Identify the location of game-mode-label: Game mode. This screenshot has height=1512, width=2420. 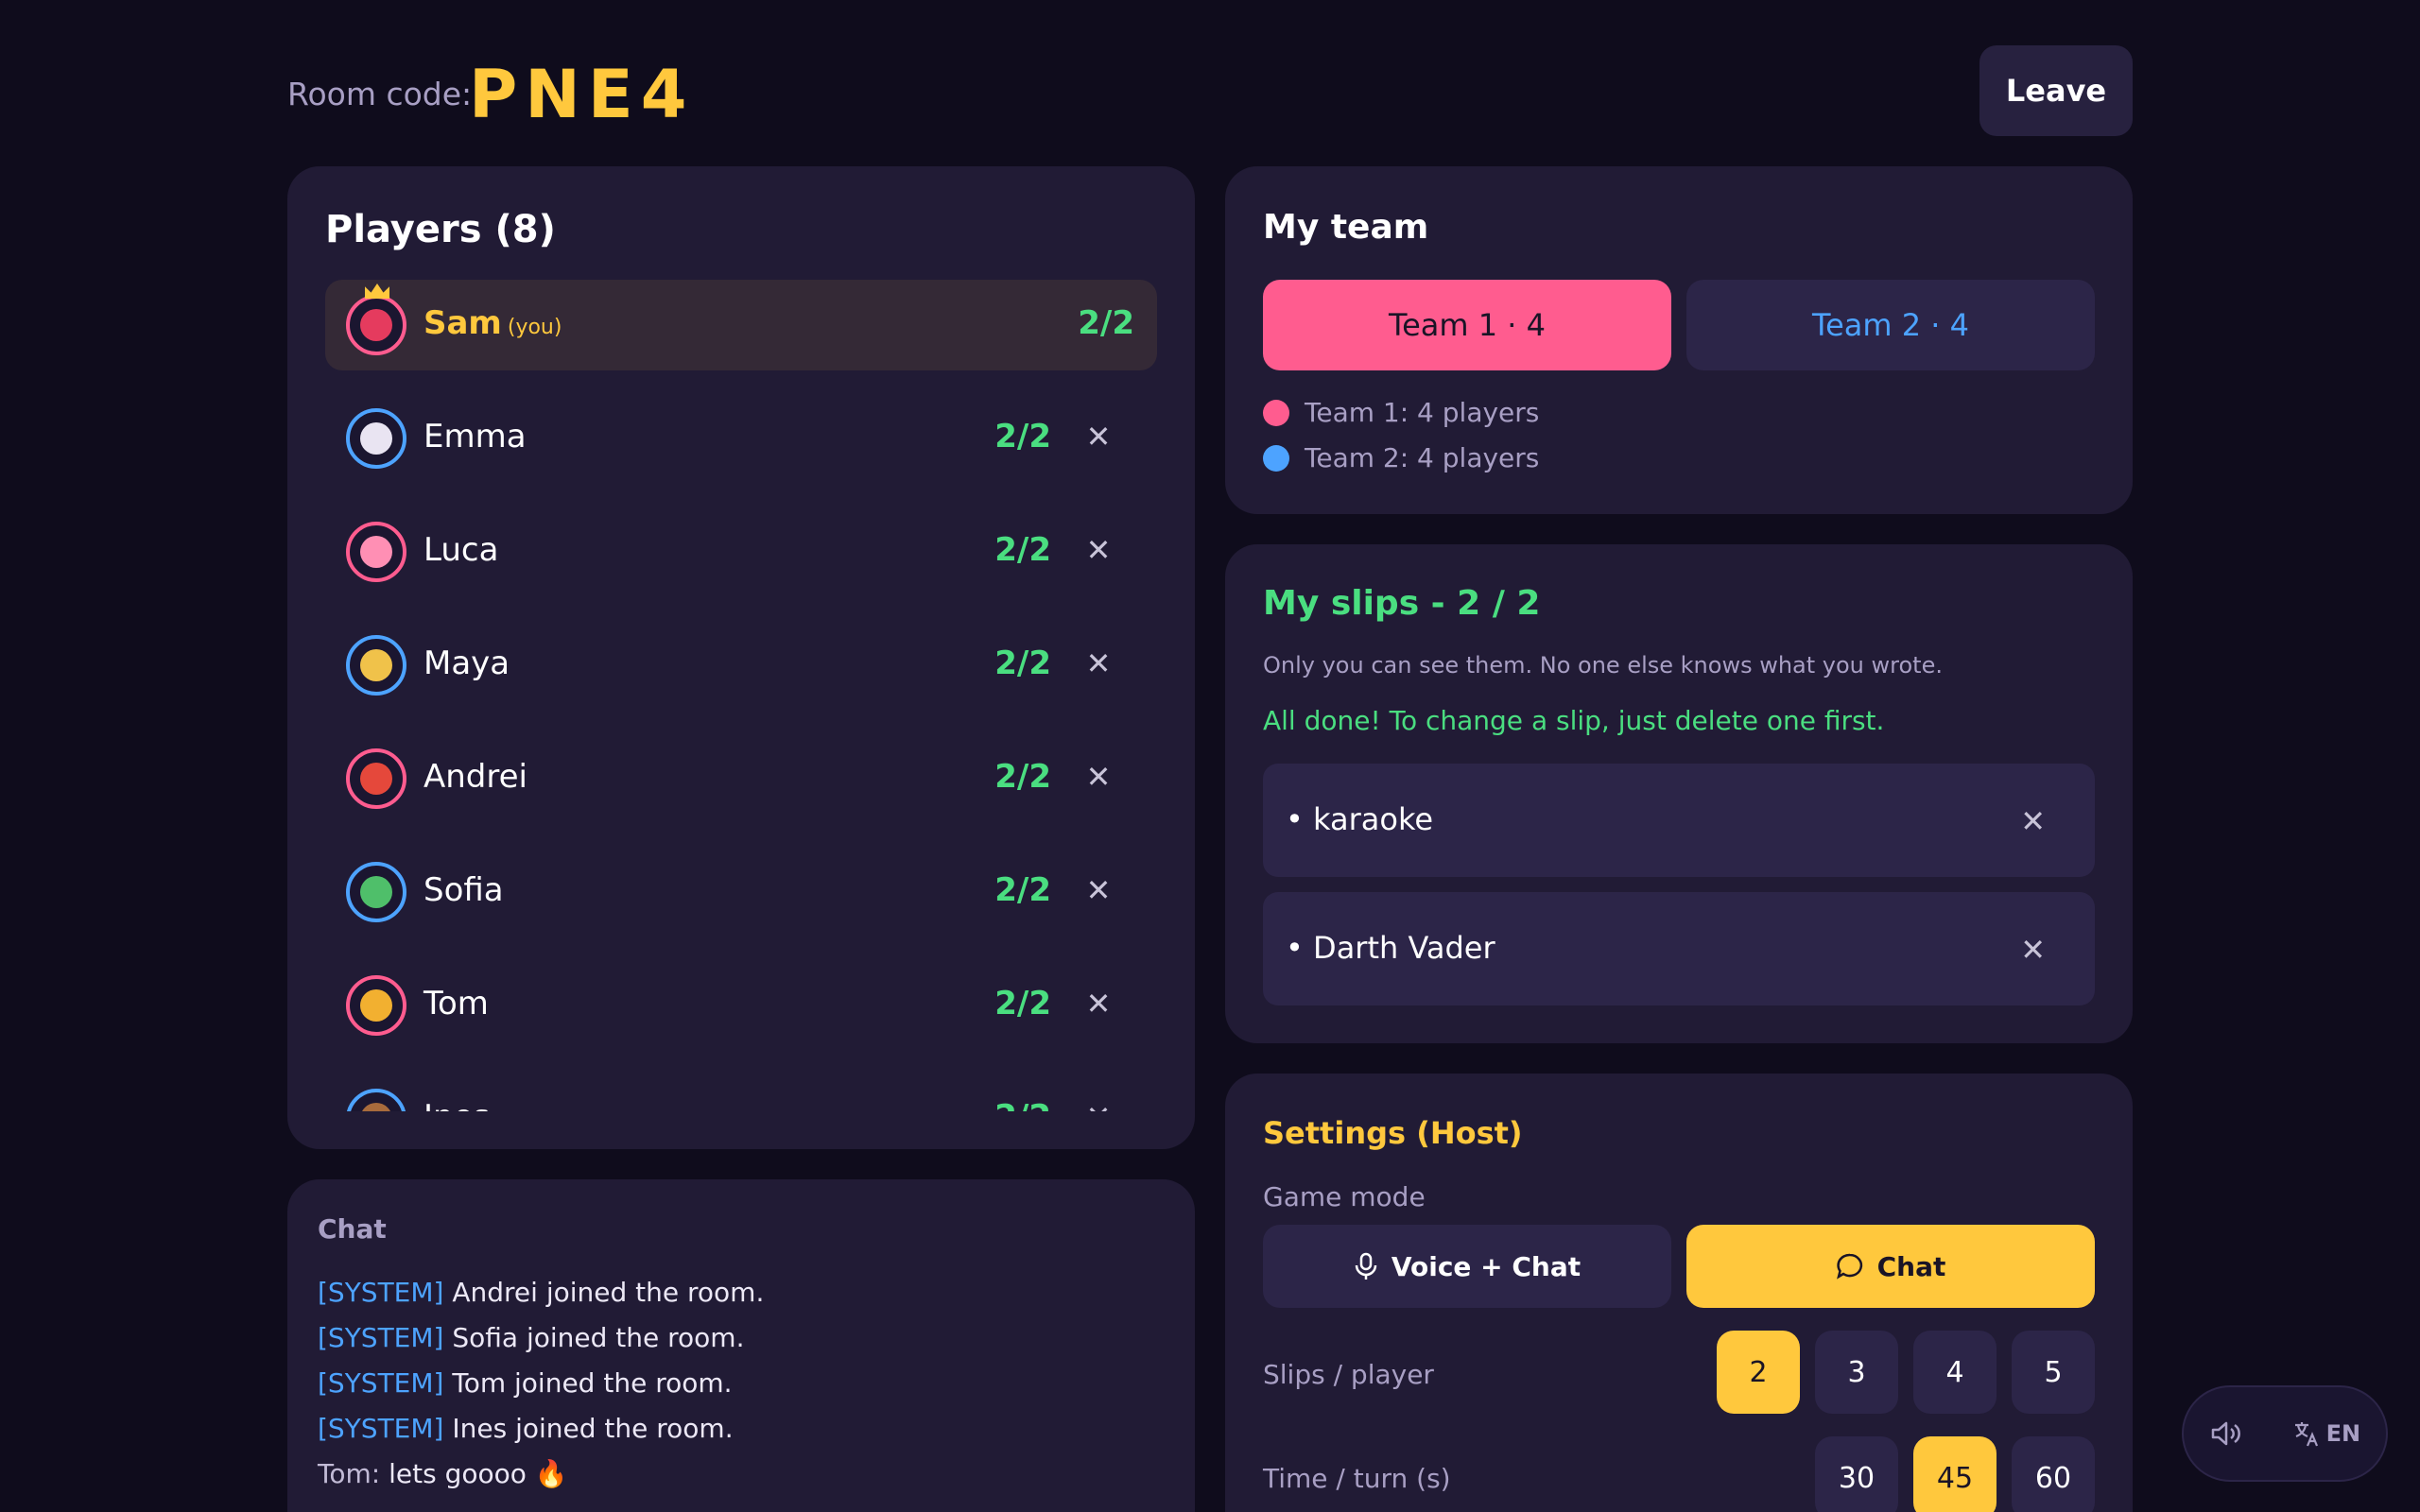
(1345, 1196).